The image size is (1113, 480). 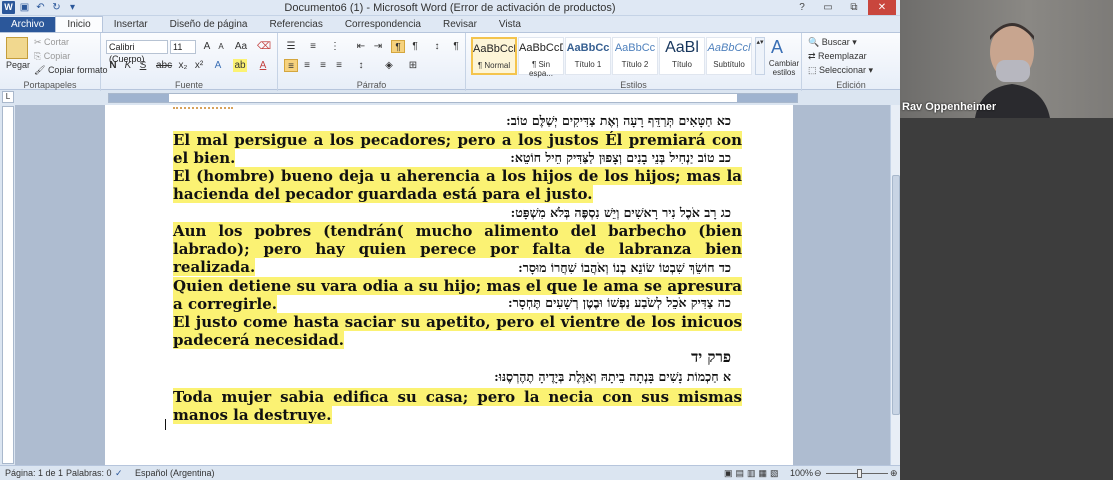 What do you see at coordinates (437, 46) in the screenshot?
I see `sort-icon: ↕` at bounding box center [437, 46].